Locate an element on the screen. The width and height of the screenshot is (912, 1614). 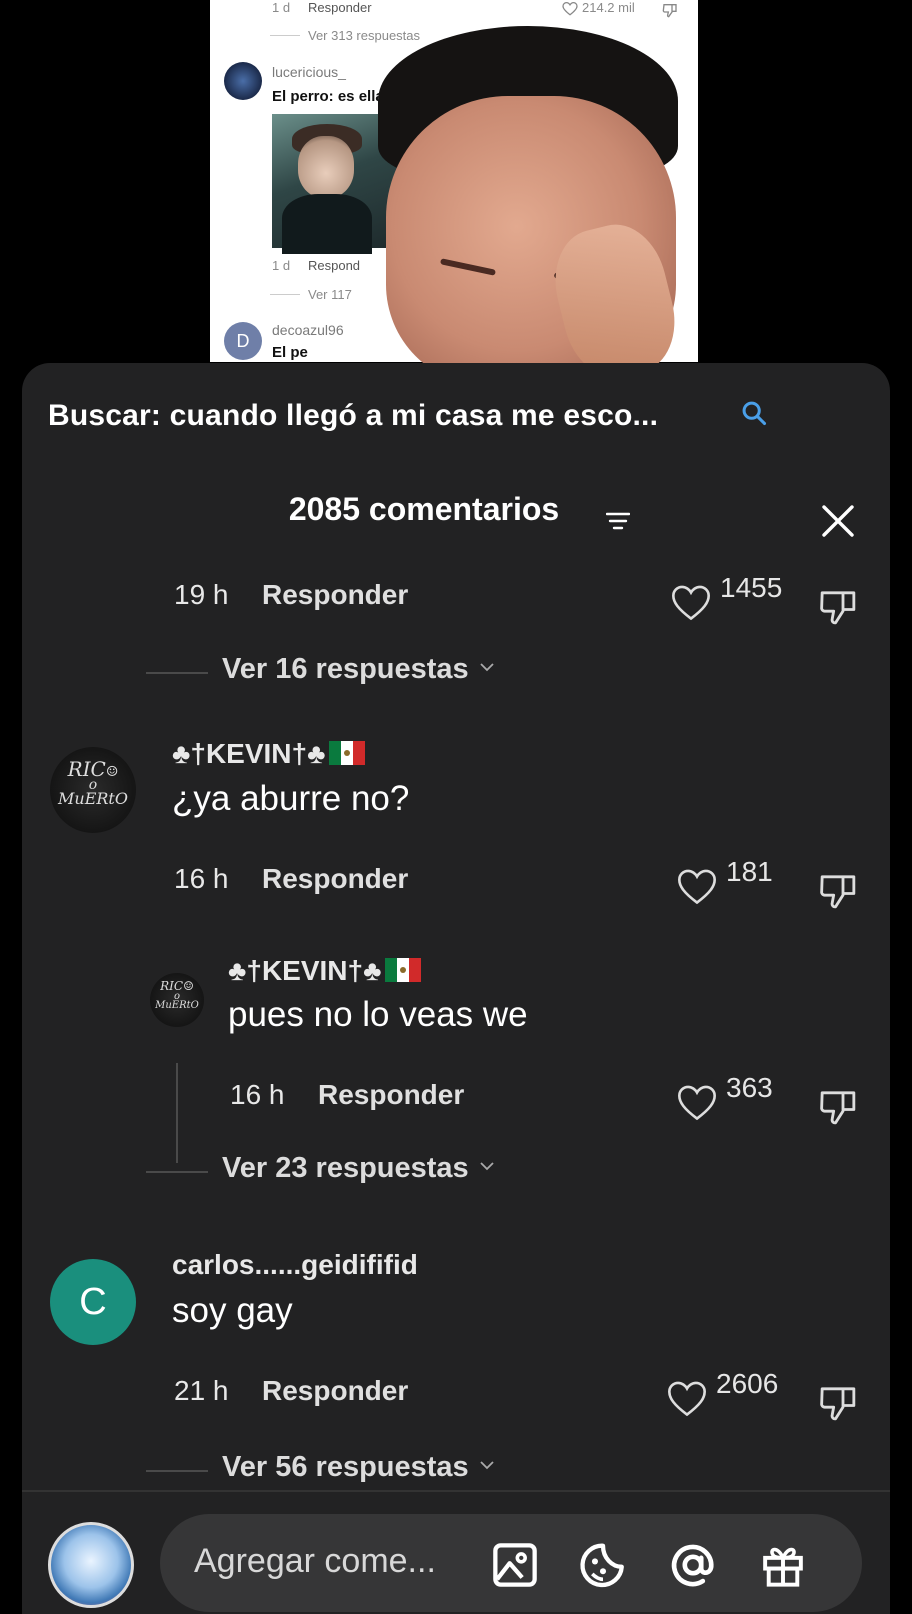
comment-count: 2085 comentarios is located at coordinates (424, 509).